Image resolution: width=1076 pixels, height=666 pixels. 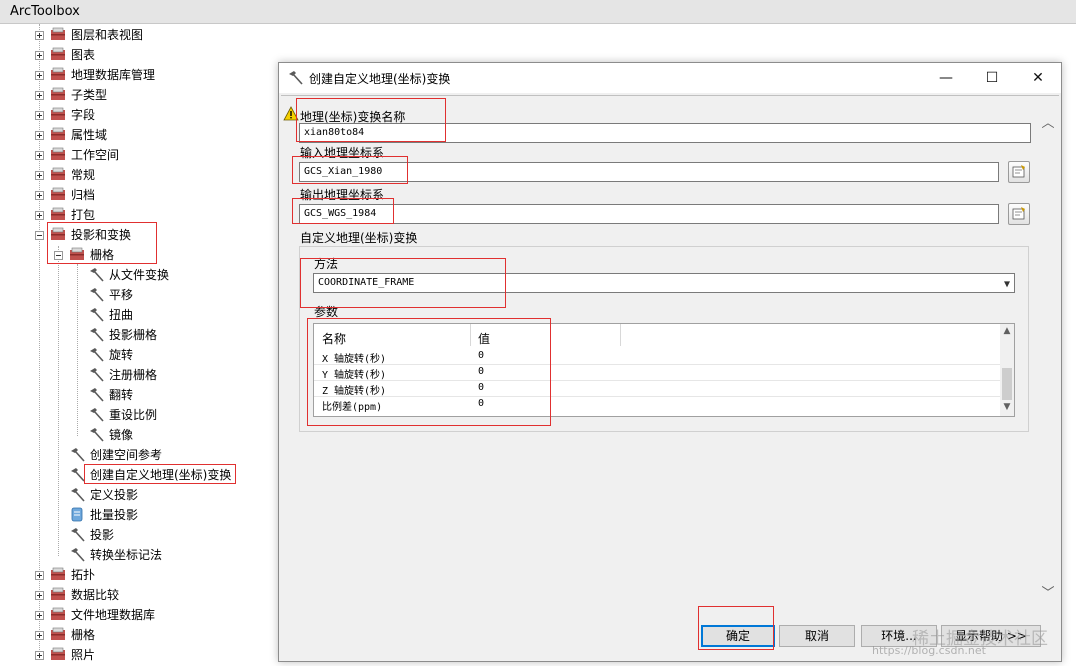 I want to click on tool-batch-project: 批量投影, so click(x=140, y=515).